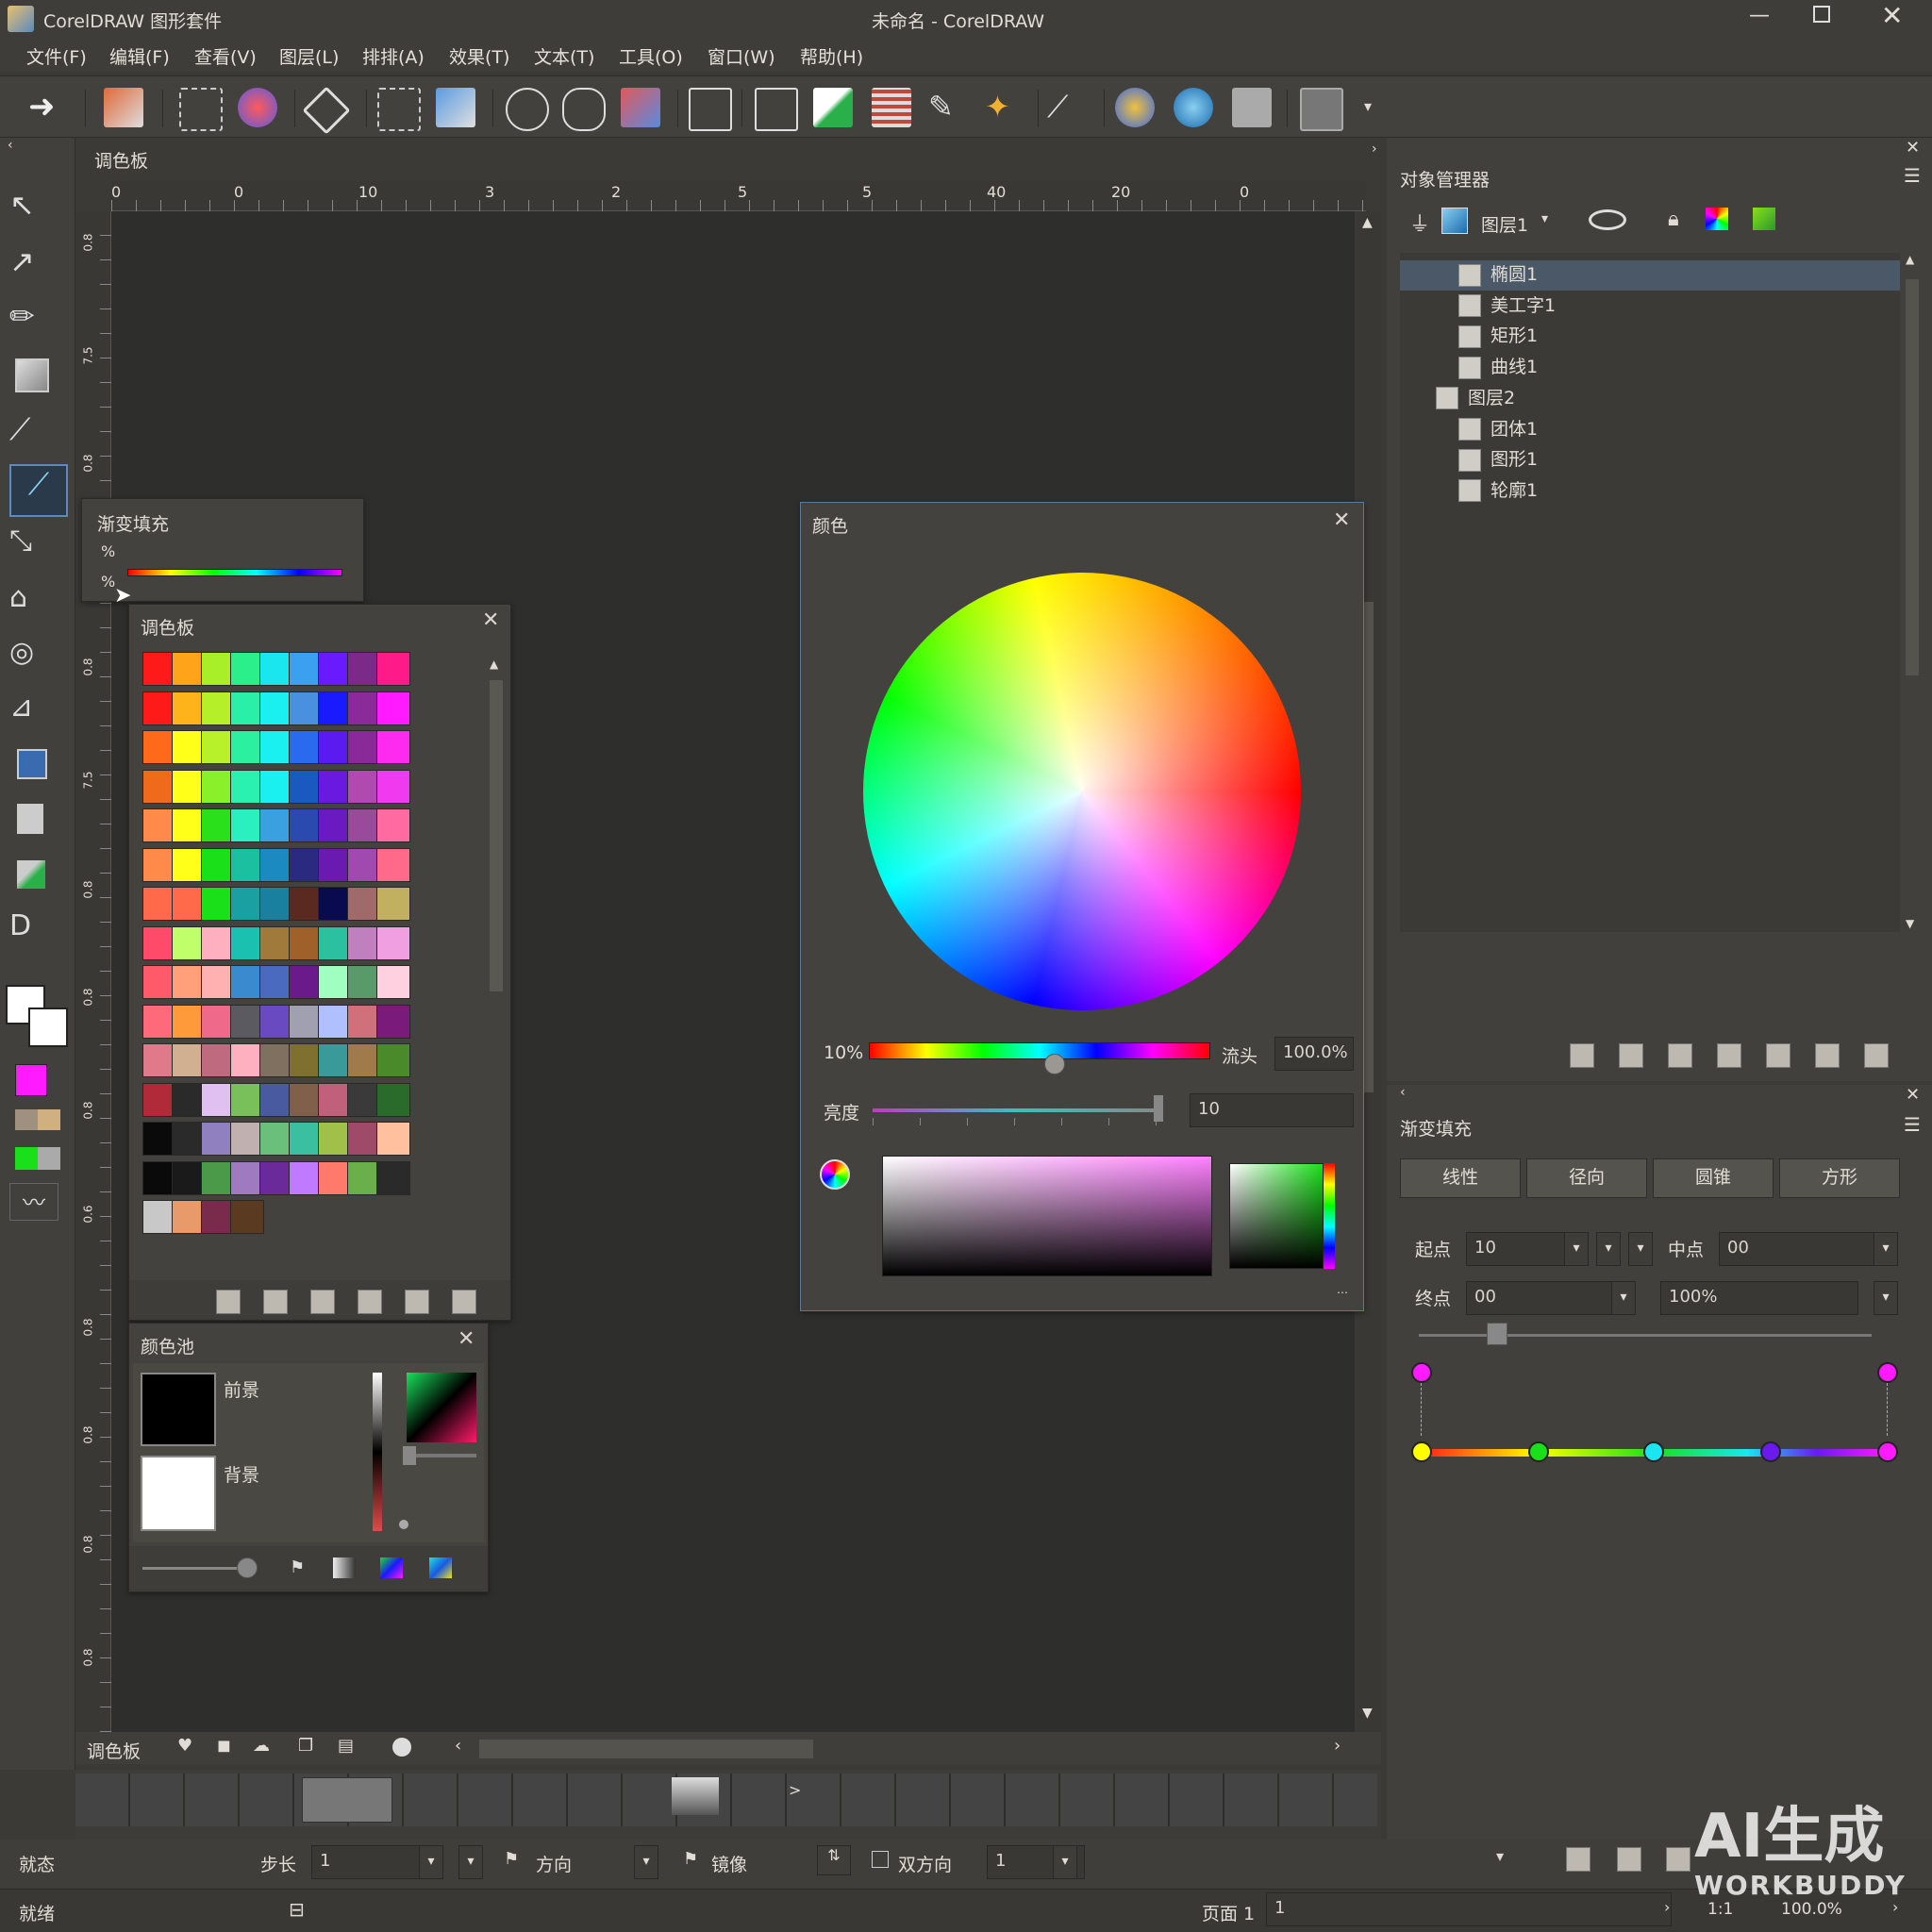 This screenshot has height=1932, width=1932. I want to click on palette-scrollbar: ▲ ▼, so click(496, 989).